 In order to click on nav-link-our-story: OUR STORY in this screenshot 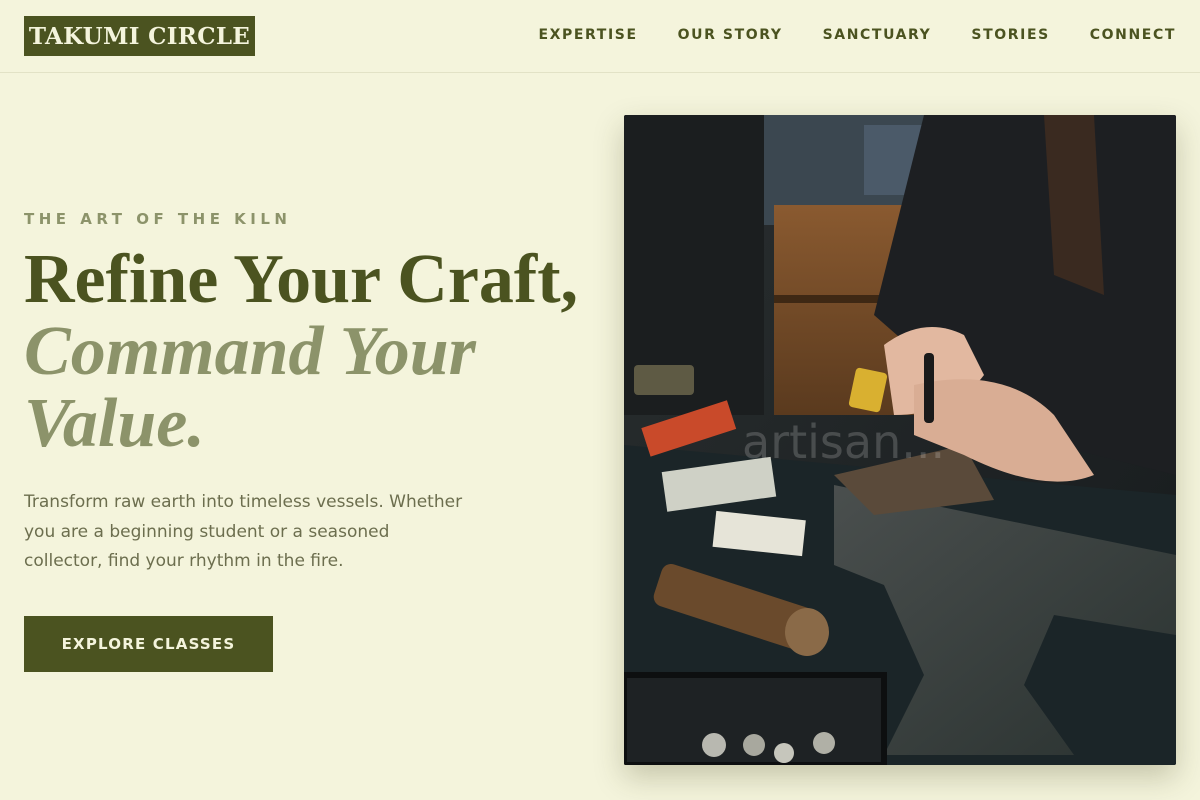, I will do `click(730, 35)`.